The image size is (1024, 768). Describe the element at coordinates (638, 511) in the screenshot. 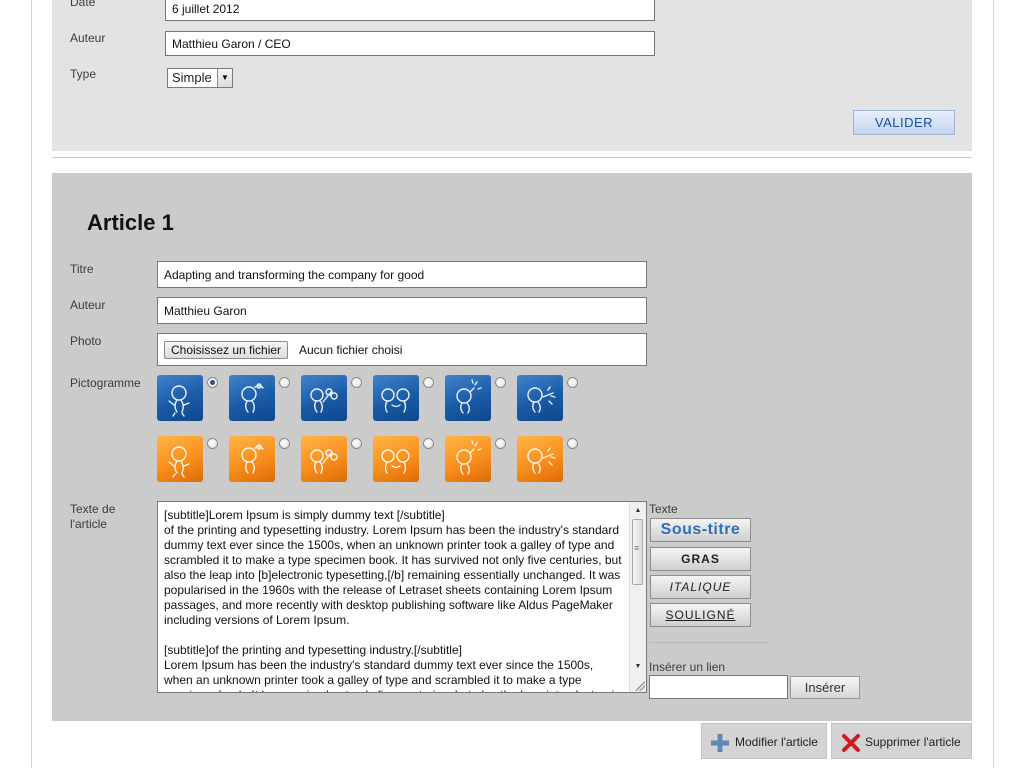

I see `scroll-up-icon: ▲` at that location.